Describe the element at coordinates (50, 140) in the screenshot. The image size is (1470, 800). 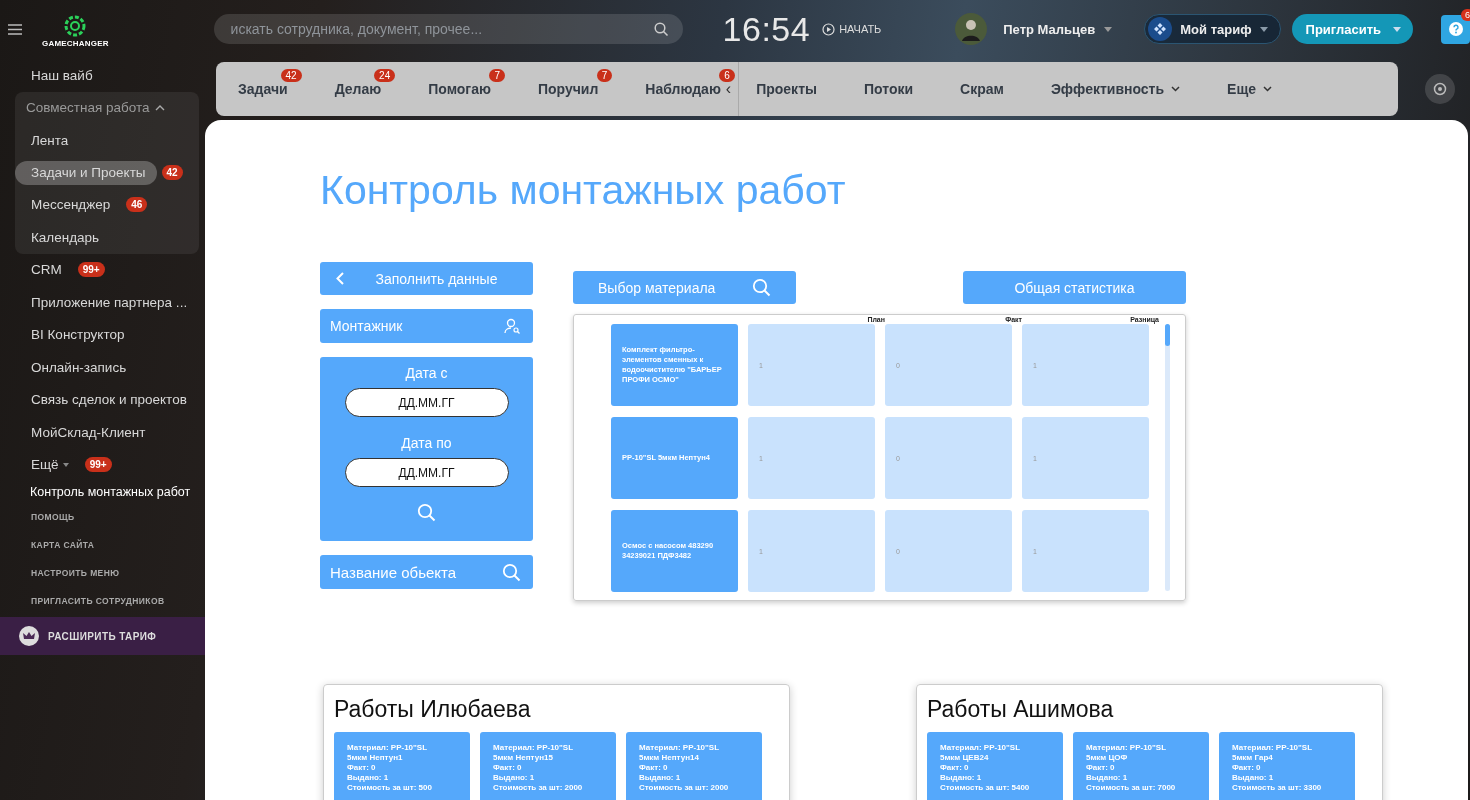
I see `sidebar-item: Лента` at that location.